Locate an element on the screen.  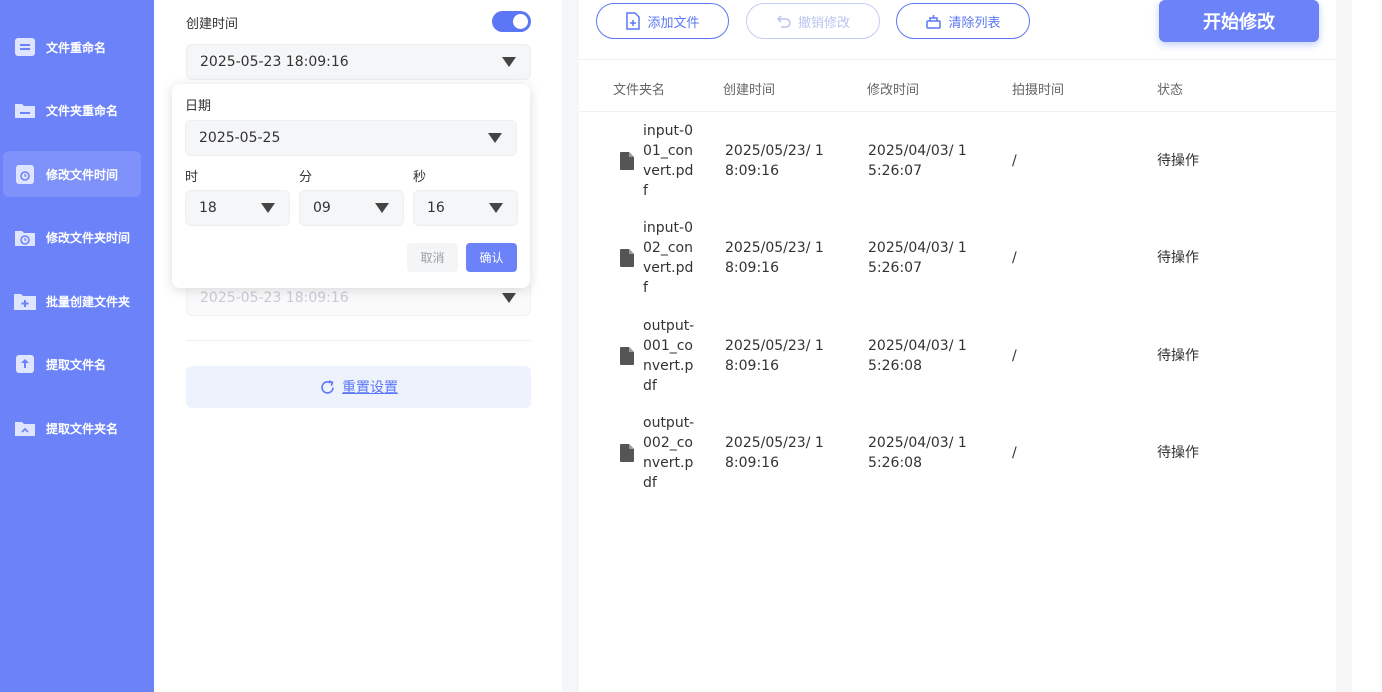
second-time-value: 2025-05-23 18:09:16 is located at coordinates (274, 298).